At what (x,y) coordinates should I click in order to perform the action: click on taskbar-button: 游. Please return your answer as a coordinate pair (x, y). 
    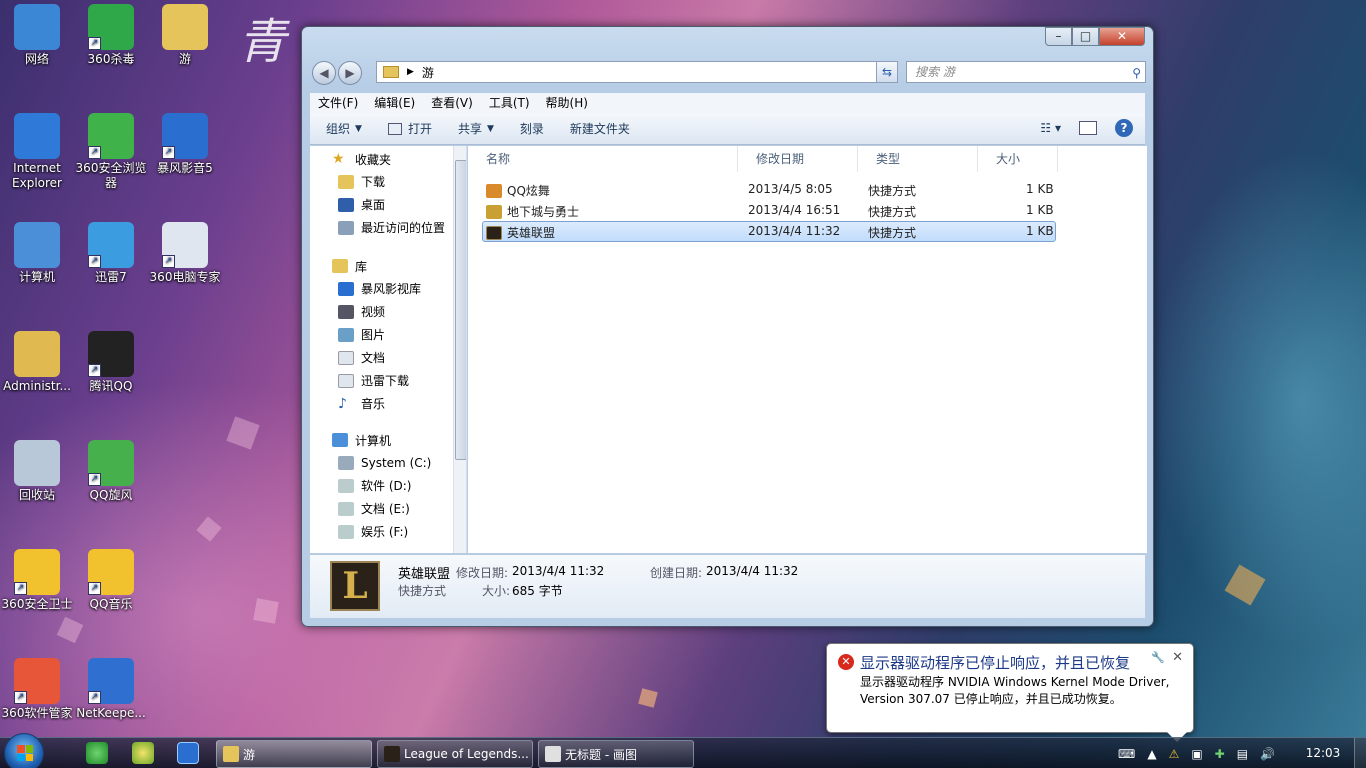
    Looking at the image, I should click on (294, 754).